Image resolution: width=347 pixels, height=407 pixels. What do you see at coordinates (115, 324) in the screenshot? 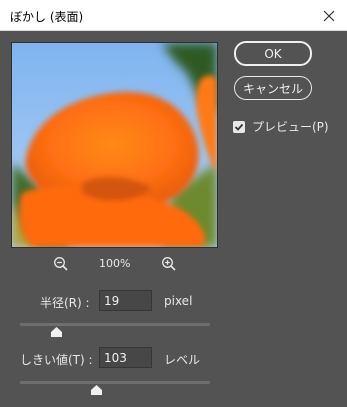
I see `radius-slider` at bounding box center [115, 324].